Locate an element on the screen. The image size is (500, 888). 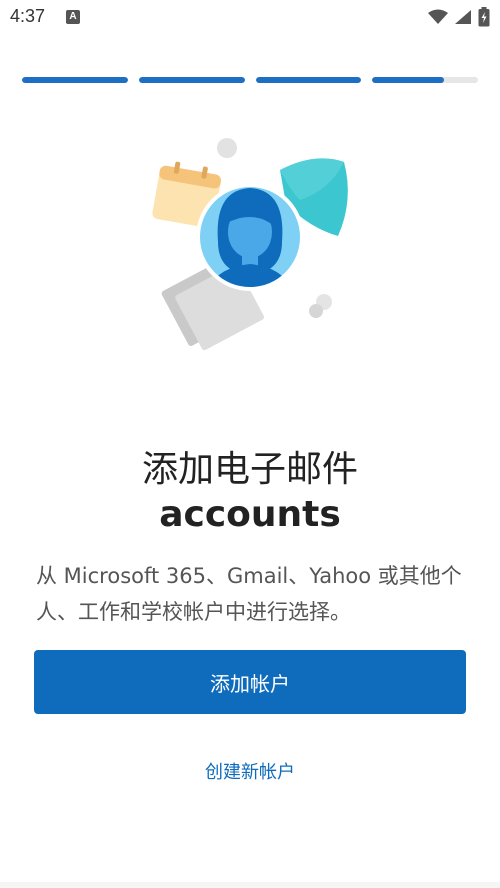
status-icons is located at coordinates (459, 17).